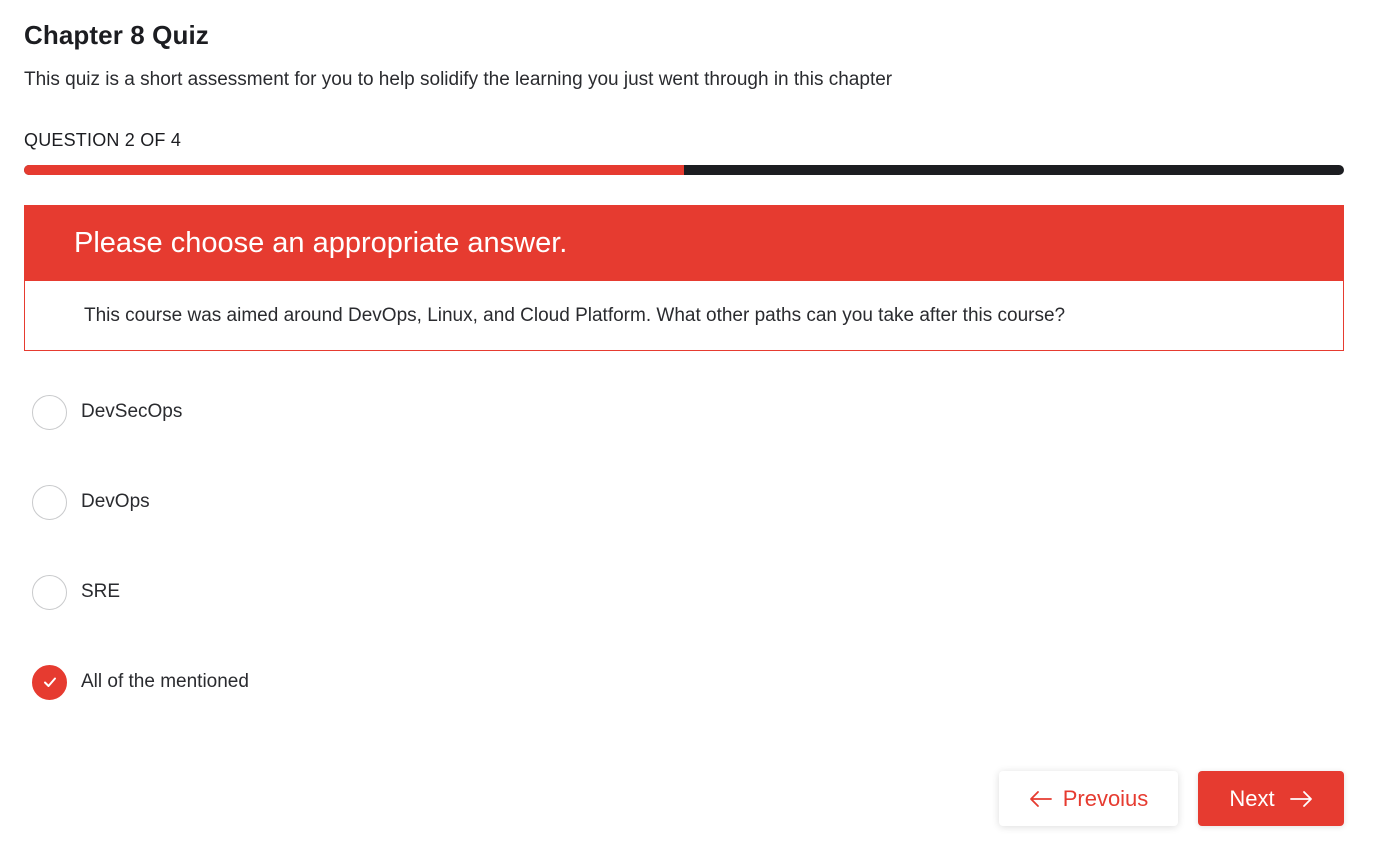  Describe the element at coordinates (354, 170) in the screenshot. I see `progress-bar-fill` at that location.